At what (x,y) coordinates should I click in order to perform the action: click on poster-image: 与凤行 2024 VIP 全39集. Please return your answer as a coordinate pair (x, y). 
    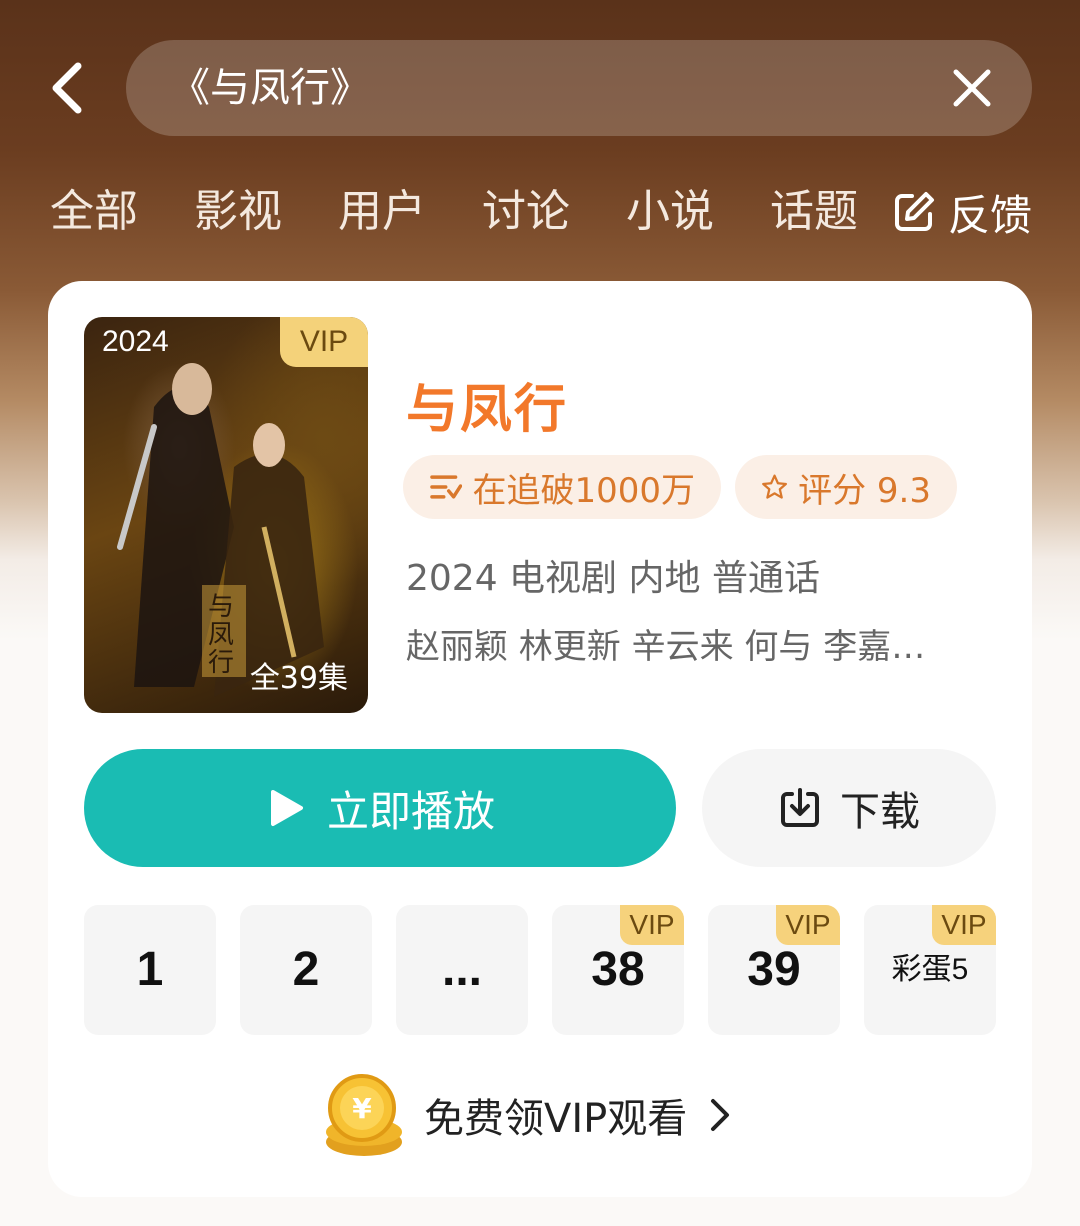
    Looking at the image, I should click on (226, 515).